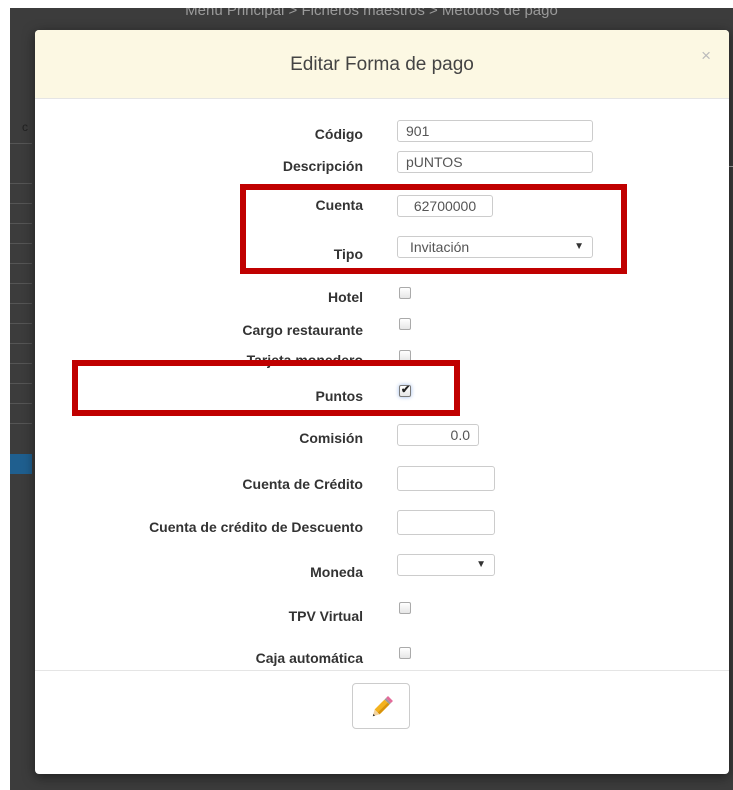  I want to click on modal-header: Editar Forma de pago ×, so click(382, 64).